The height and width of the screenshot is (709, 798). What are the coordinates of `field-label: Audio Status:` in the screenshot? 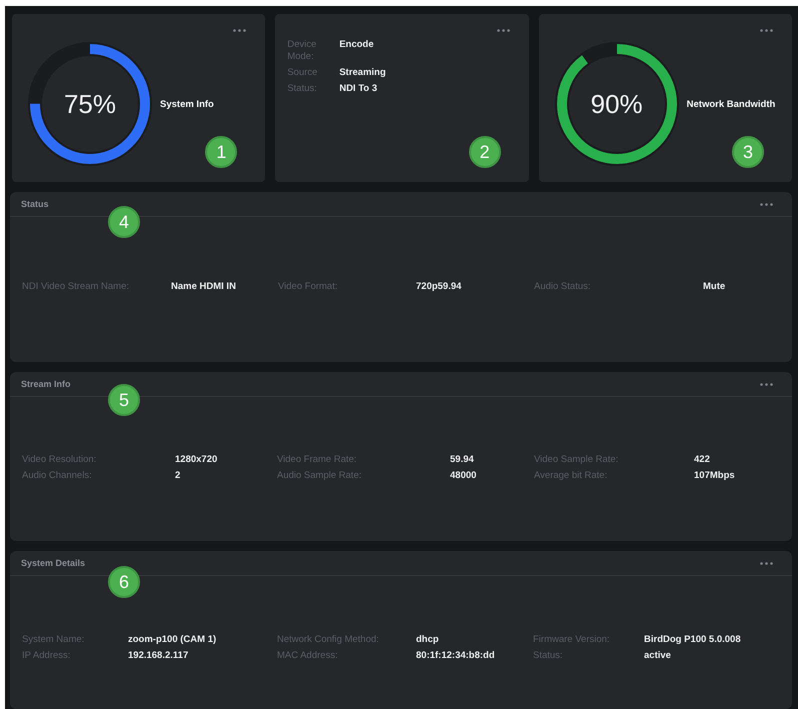 It's located at (563, 287).